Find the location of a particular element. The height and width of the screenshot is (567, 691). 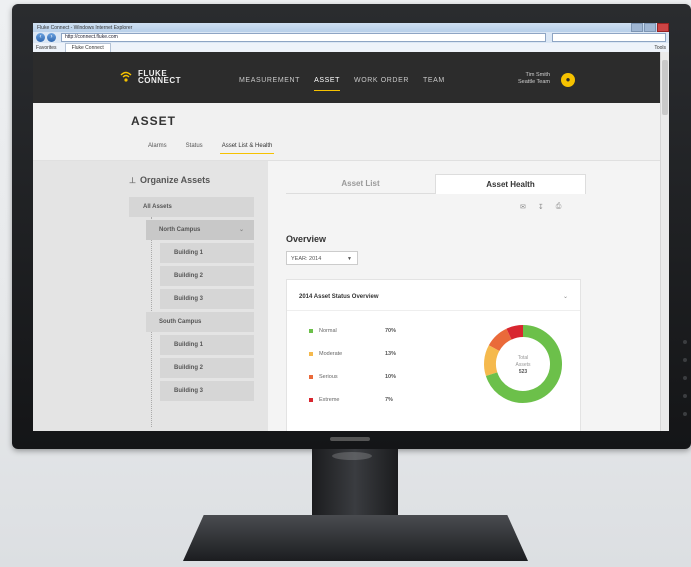

collapse-chevron-icon: ⌄ is located at coordinates (565, 296).